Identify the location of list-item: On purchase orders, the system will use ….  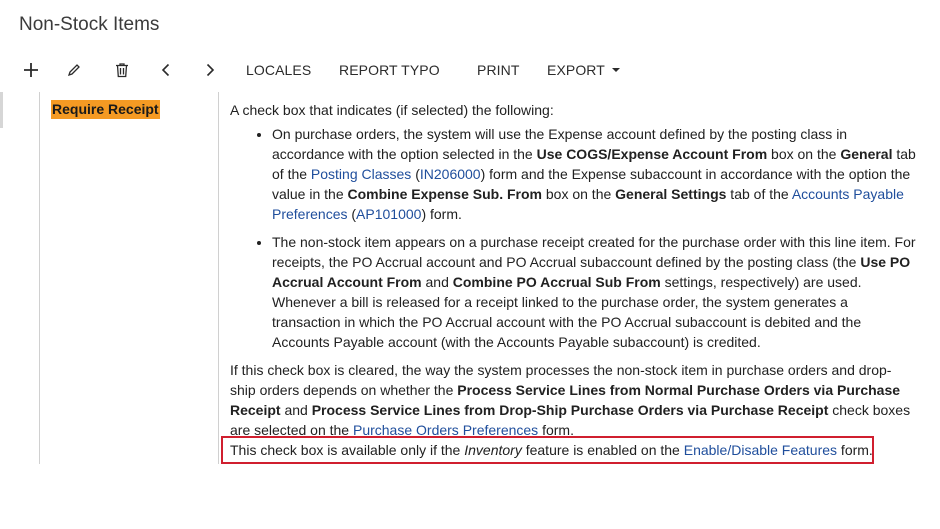
(594, 174).